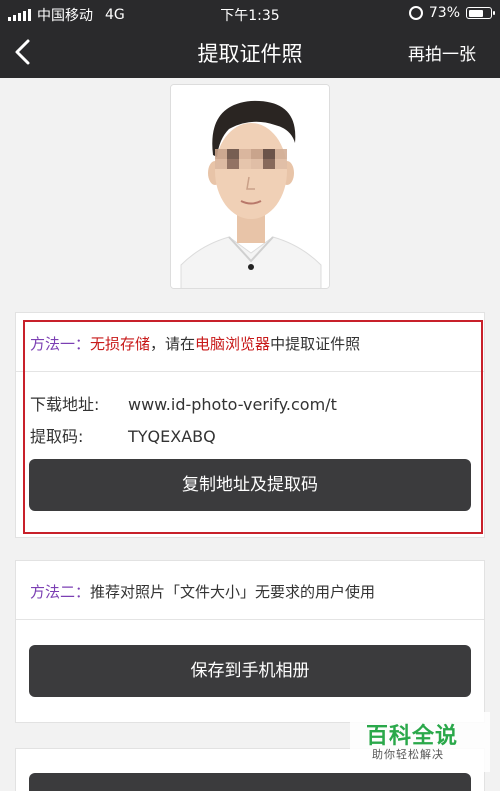 Image resolution: width=500 pixels, height=791 pixels. What do you see at coordinates (250, 13) in the screenshot?
I see `status-bar: 中国移动 4G 下午1:35 73%` at bounding box center [250, 13].